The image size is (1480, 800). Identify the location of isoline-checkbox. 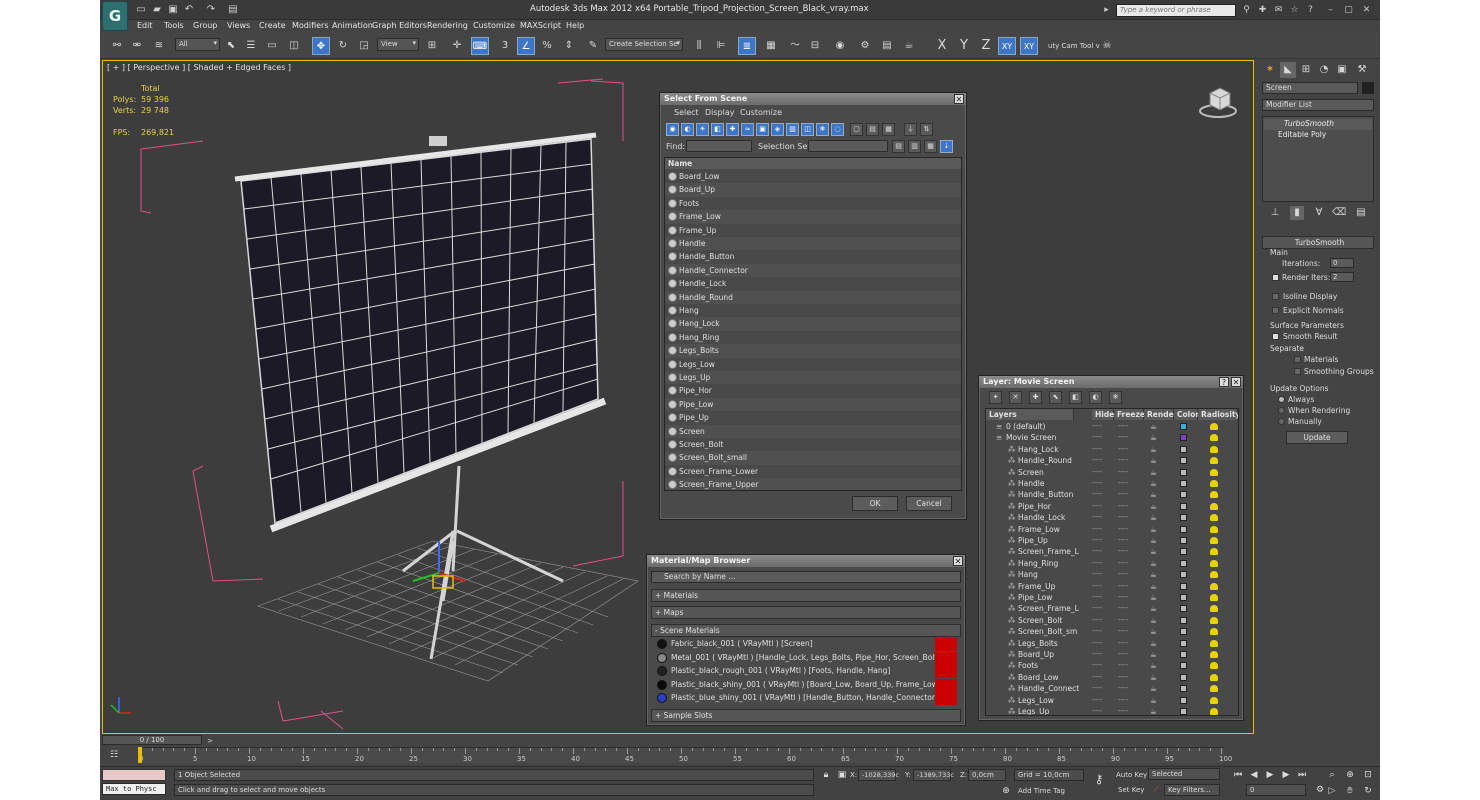
(1275, 296).